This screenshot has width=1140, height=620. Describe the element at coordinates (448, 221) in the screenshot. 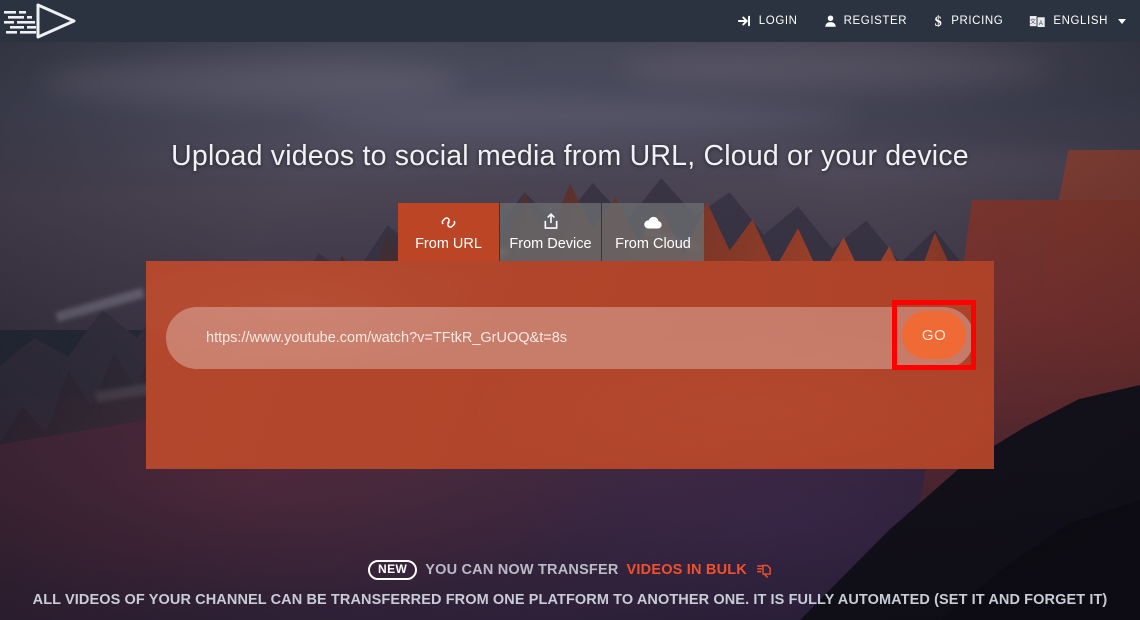

I see `link-icon` at that location.